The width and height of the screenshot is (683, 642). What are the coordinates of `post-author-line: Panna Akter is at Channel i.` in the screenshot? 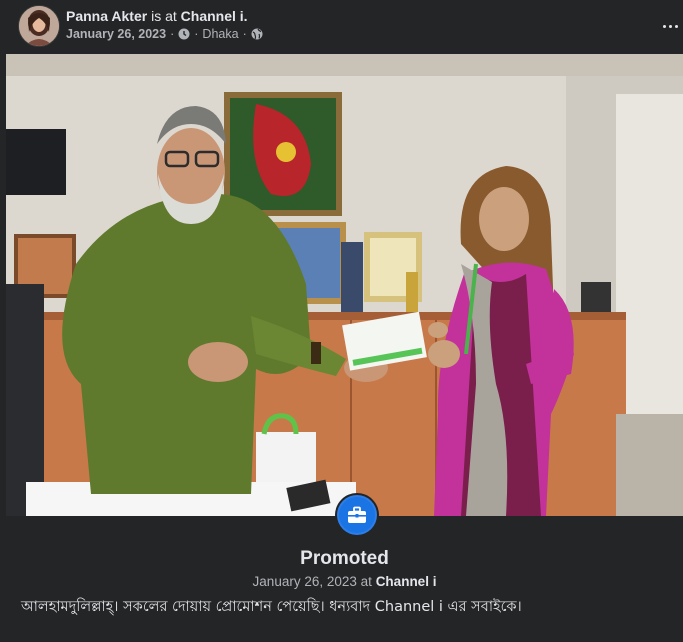 It's located at (157, 16).